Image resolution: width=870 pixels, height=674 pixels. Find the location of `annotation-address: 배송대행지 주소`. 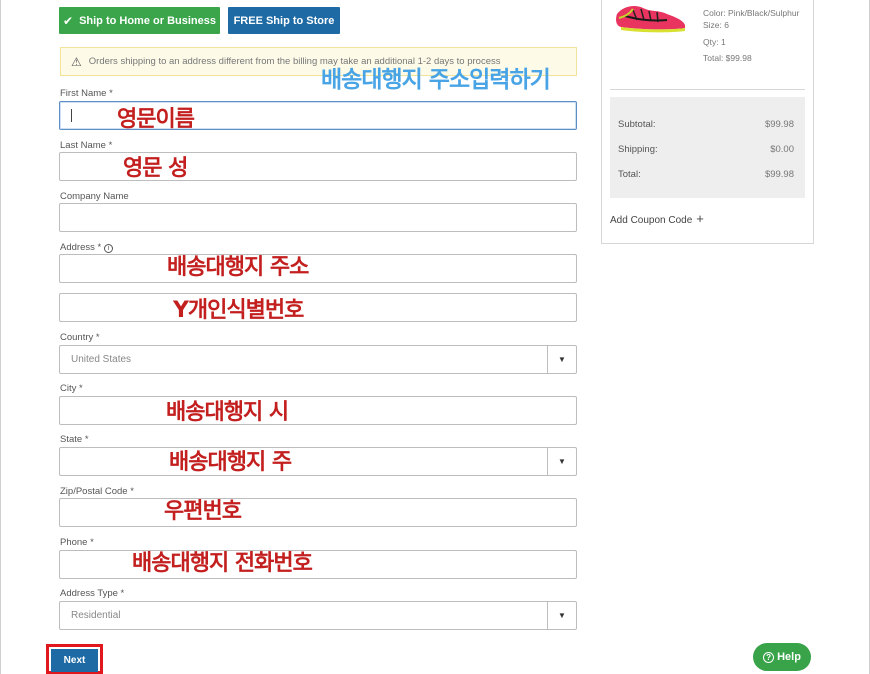

annotation-address: 배송대행지 주소 is located at coordinates (238, 267).